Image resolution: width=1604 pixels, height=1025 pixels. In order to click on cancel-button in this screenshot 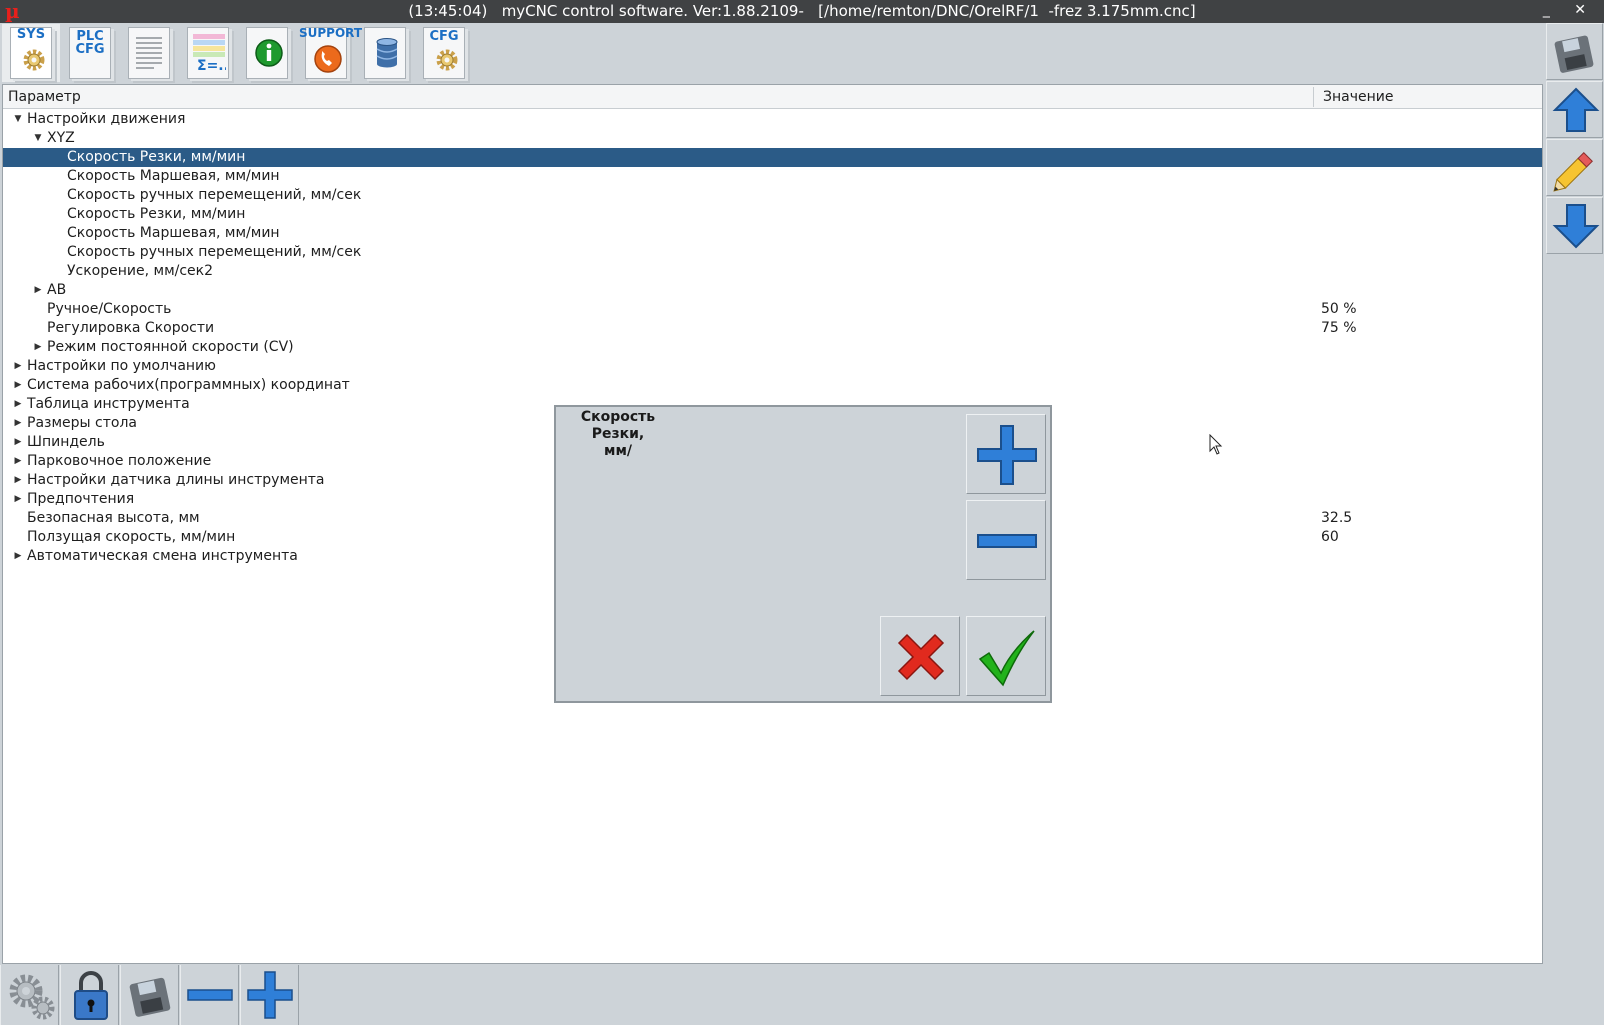, I will do `click(920, 656)`.